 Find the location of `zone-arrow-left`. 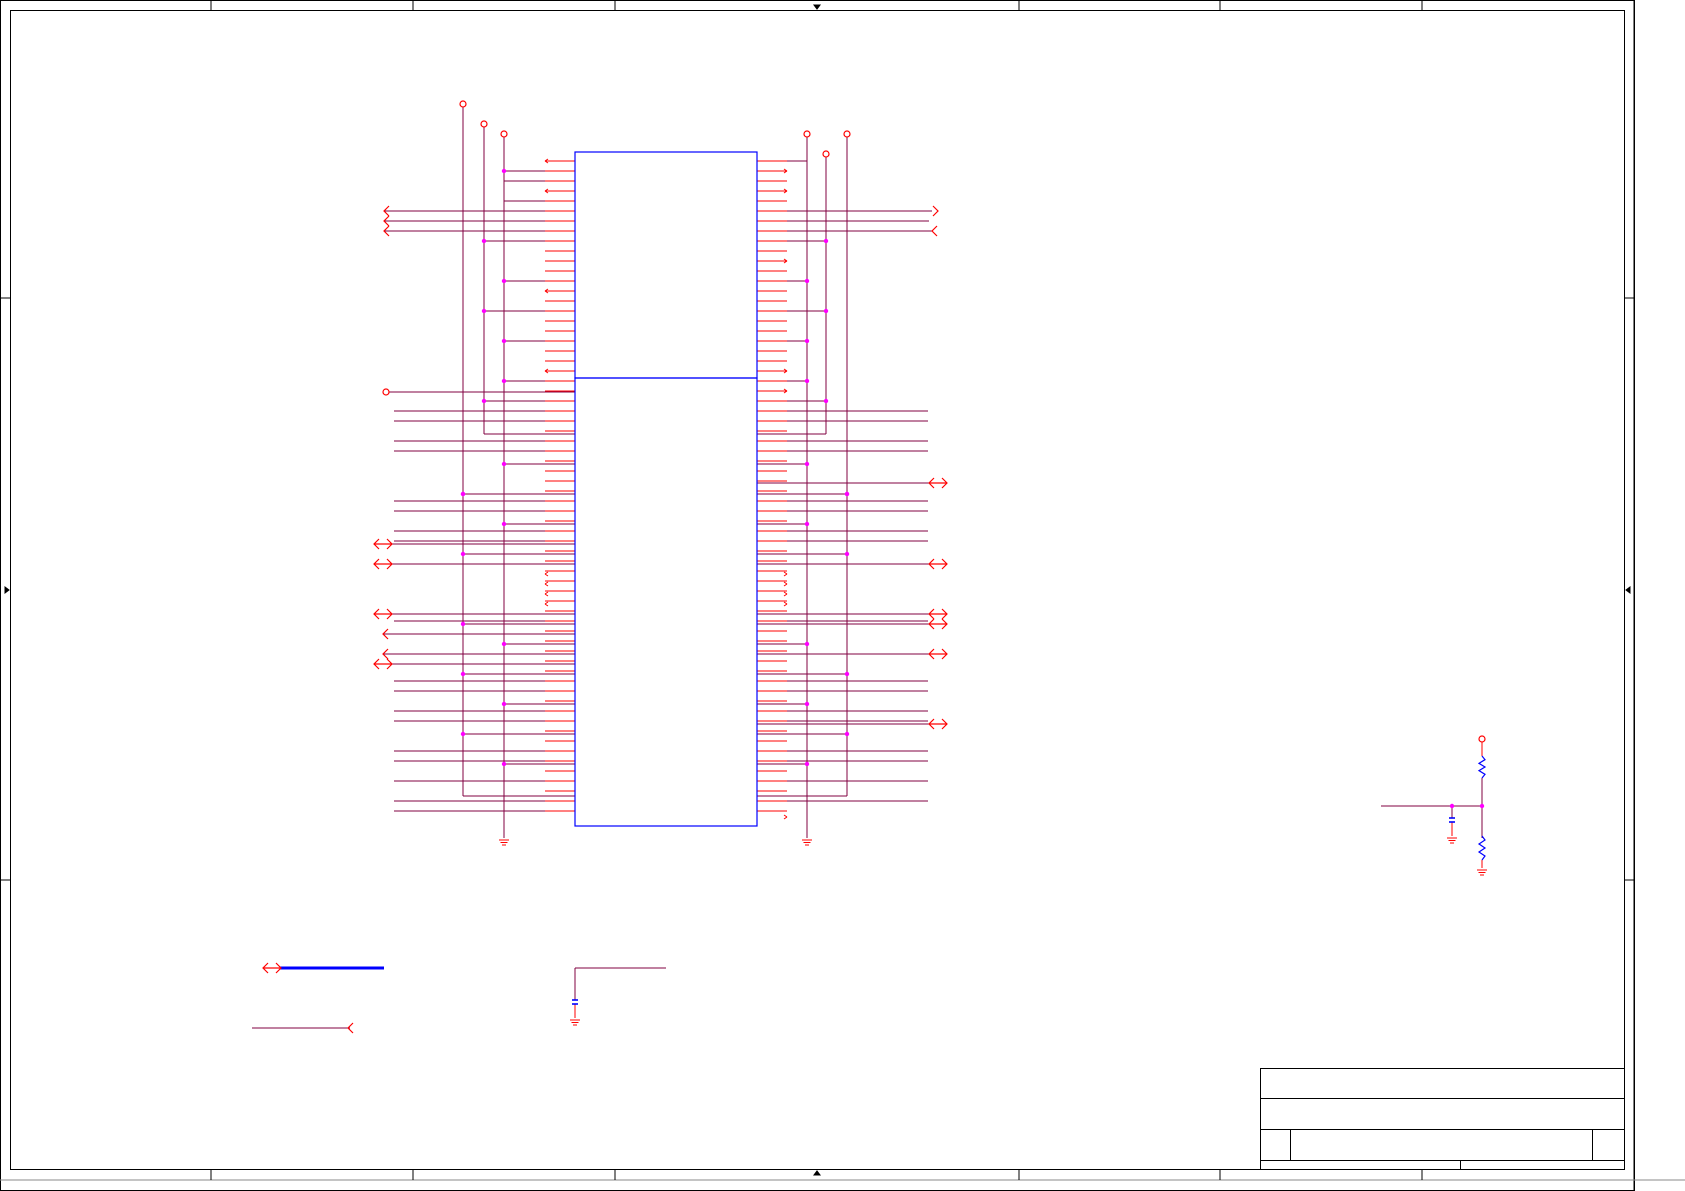

zone-arrow-left is located at coordinates (7, 590).